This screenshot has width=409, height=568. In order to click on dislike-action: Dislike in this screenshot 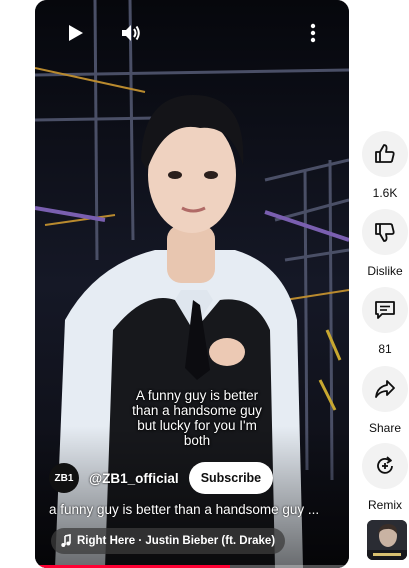, I will do `click(385, 243)`.